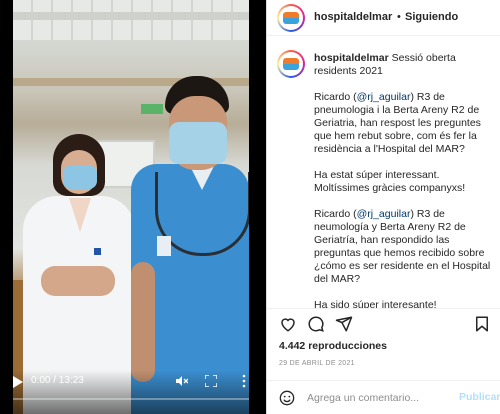  What do you see at coordinates (131, 20) in the screenshot?
I see `ceiling-scene` at bounding box center [131, 20].